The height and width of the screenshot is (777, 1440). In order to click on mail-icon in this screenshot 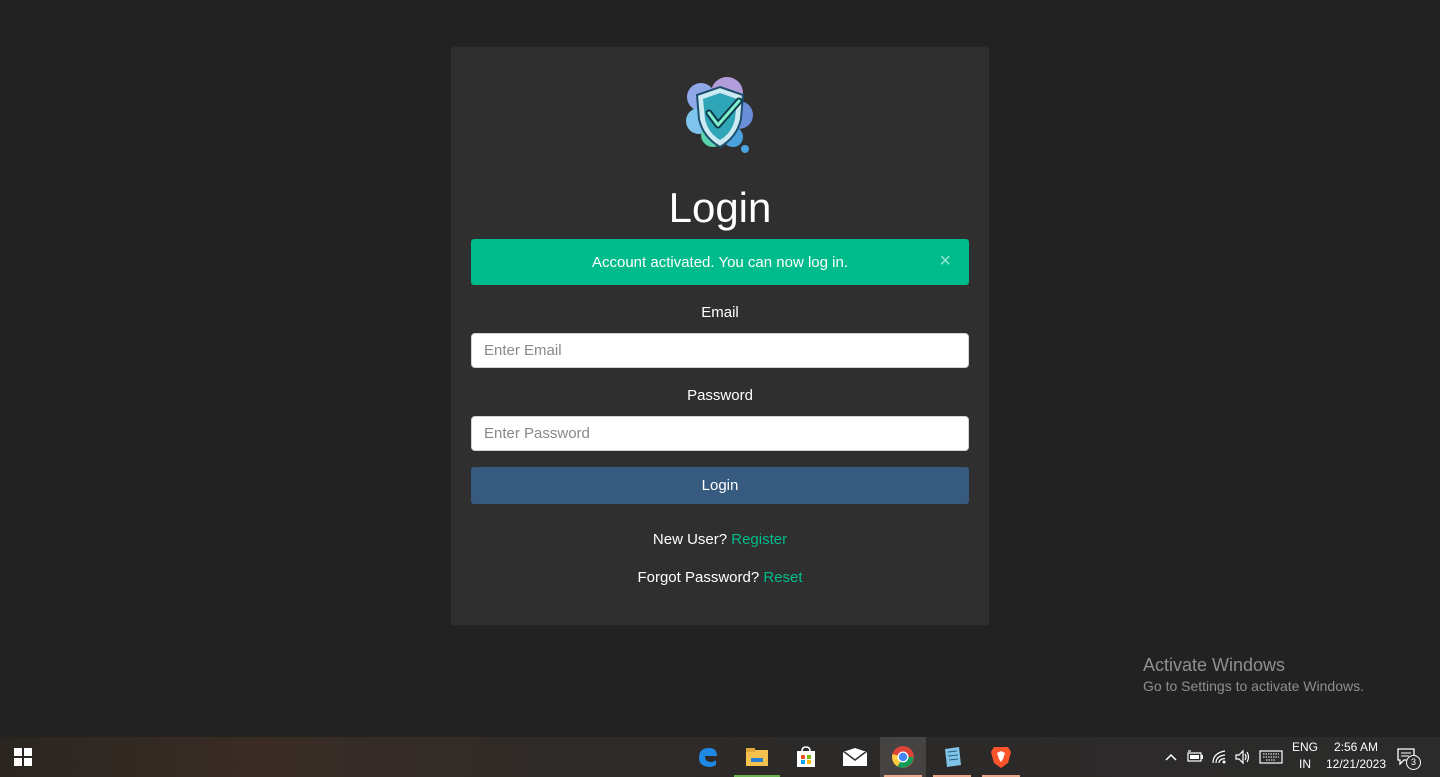, I will do `click(855, 757)`.